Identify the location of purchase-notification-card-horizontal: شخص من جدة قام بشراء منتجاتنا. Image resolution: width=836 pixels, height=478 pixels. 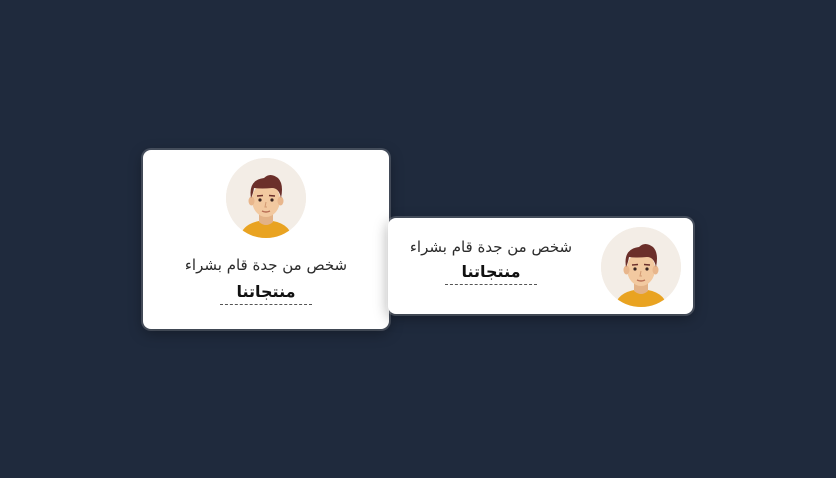
(540, 266).